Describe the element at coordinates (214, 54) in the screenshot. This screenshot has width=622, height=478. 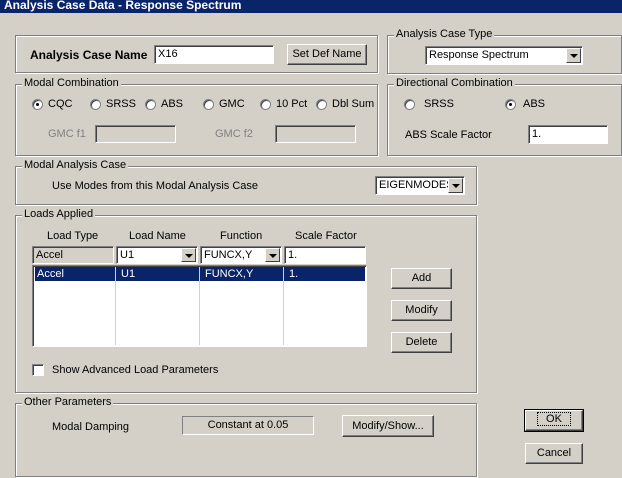
I see `case-name-input: X16` at that location.